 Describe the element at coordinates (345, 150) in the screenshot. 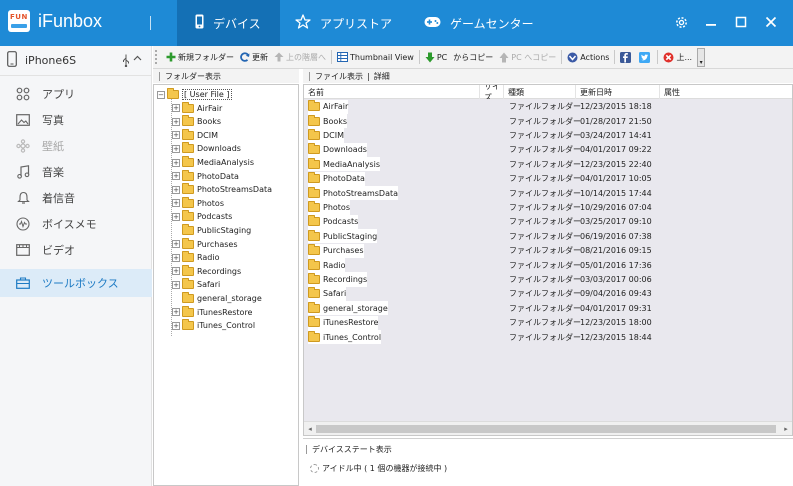

I see `file-name: Downloads` at that location.